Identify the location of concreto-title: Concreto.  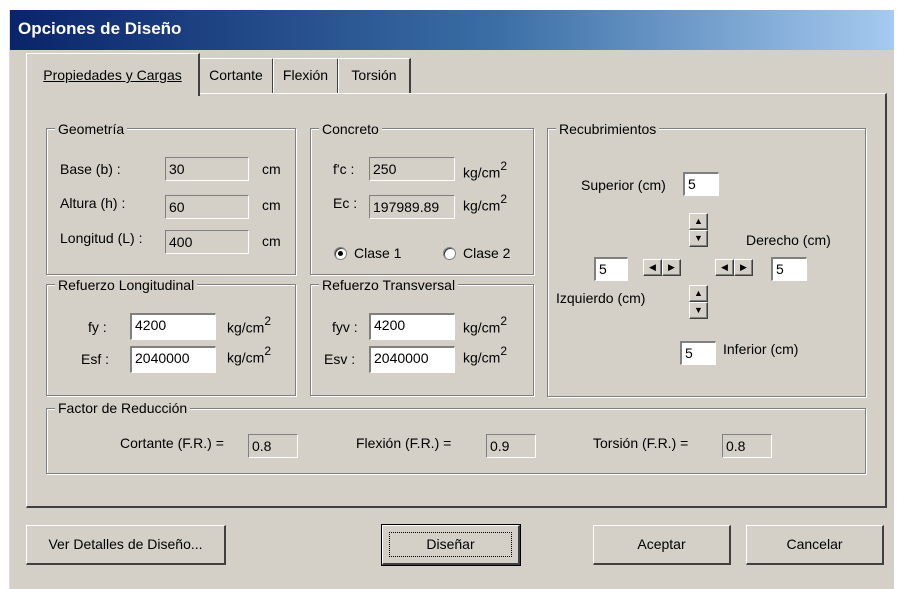
(350, 129).